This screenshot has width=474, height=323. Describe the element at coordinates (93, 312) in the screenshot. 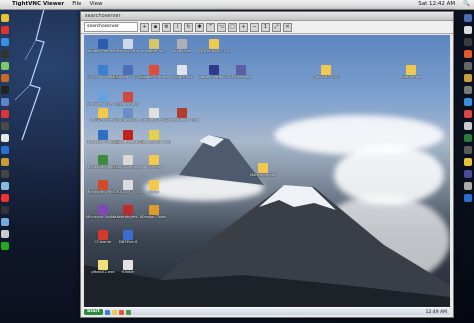

I see `start-button: Start` at that location.